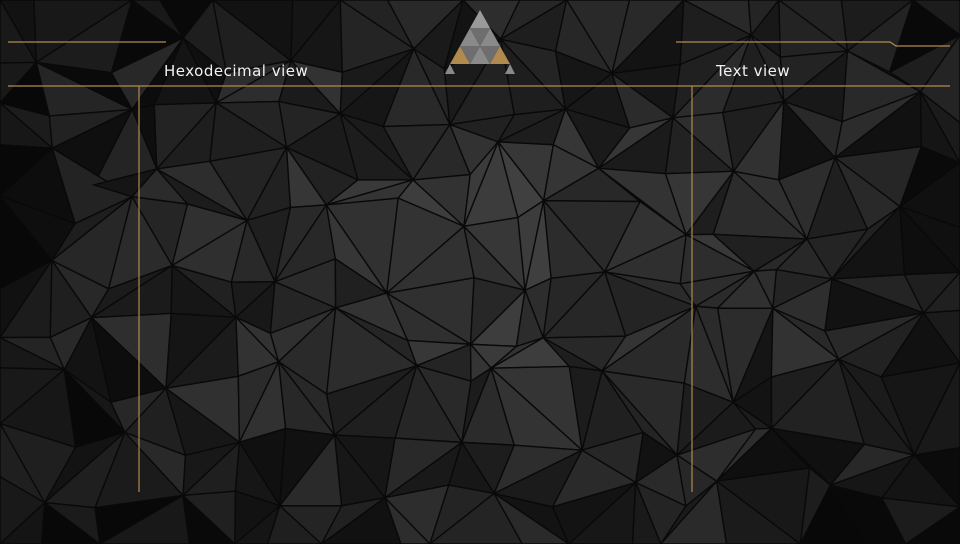 This screenshot has height=544, width=960. Describe the element at coordinates (236, 71) in the screenshot. I see `hex-view-title: Hexodecimal view` at that location.